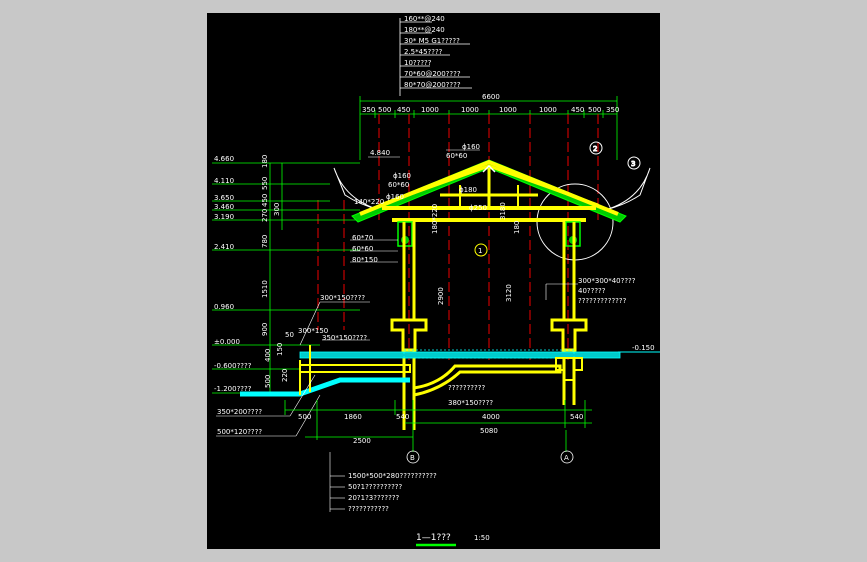 The height and width of the screenshot is (562, 867). I want to click on vdim: 270, so click(265, 215).